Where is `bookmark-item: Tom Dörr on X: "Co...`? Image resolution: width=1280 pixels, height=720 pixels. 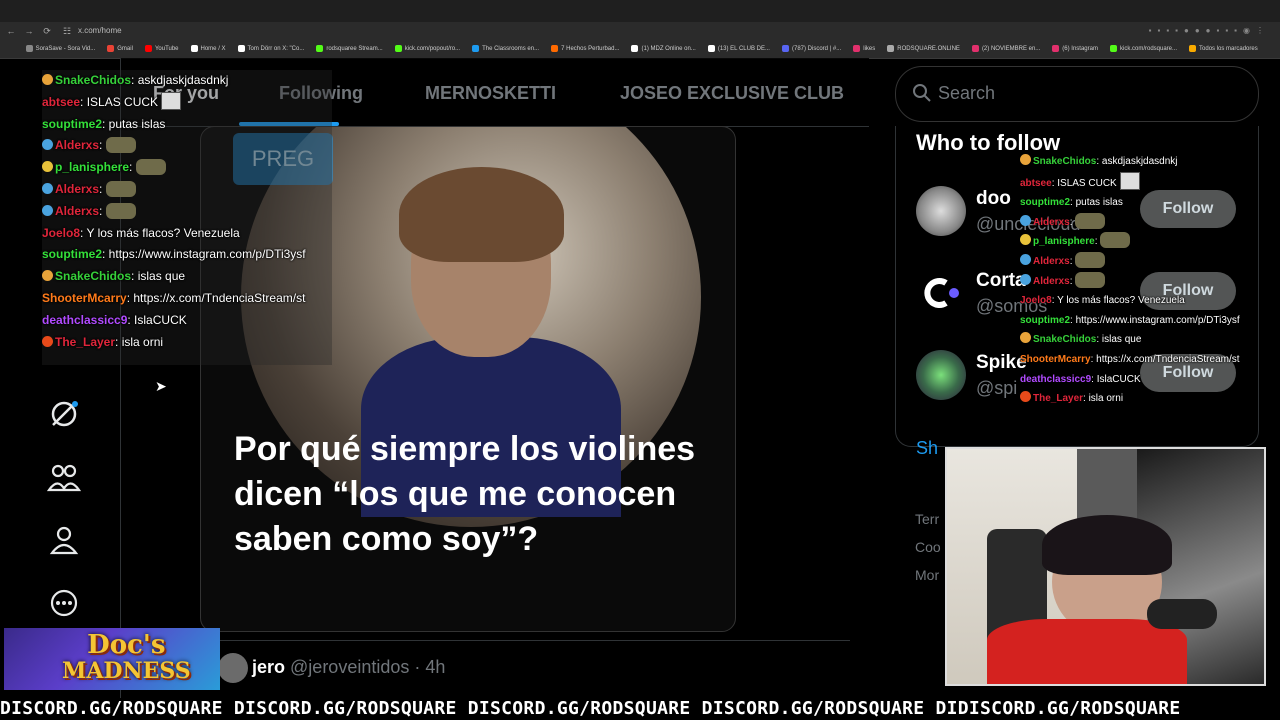 bookmark-item: Tom Dörr on X: "Co... is located at coordinates (270, 49).